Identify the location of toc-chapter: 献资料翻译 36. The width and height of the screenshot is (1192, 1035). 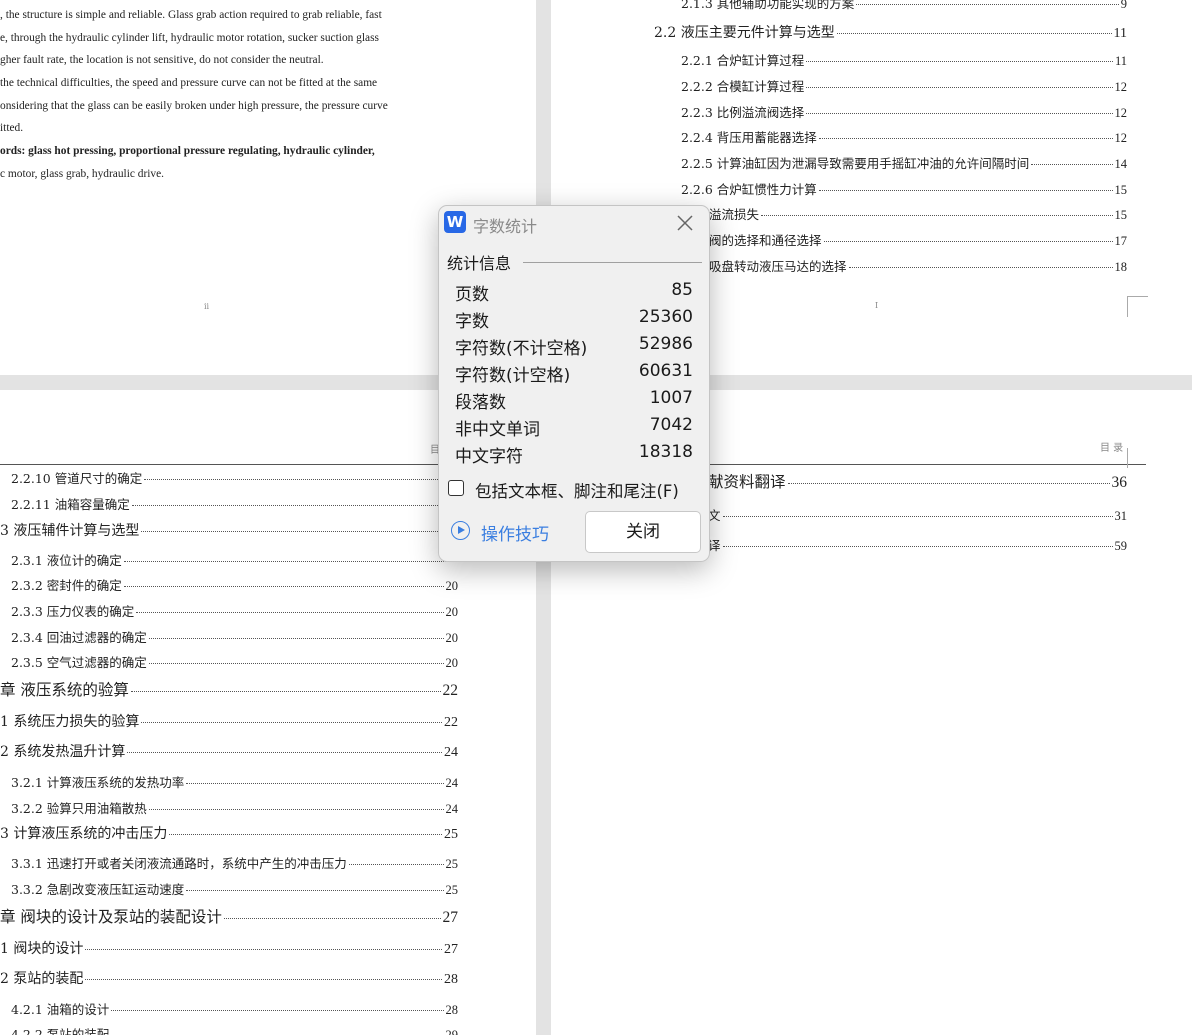
(917, 481).